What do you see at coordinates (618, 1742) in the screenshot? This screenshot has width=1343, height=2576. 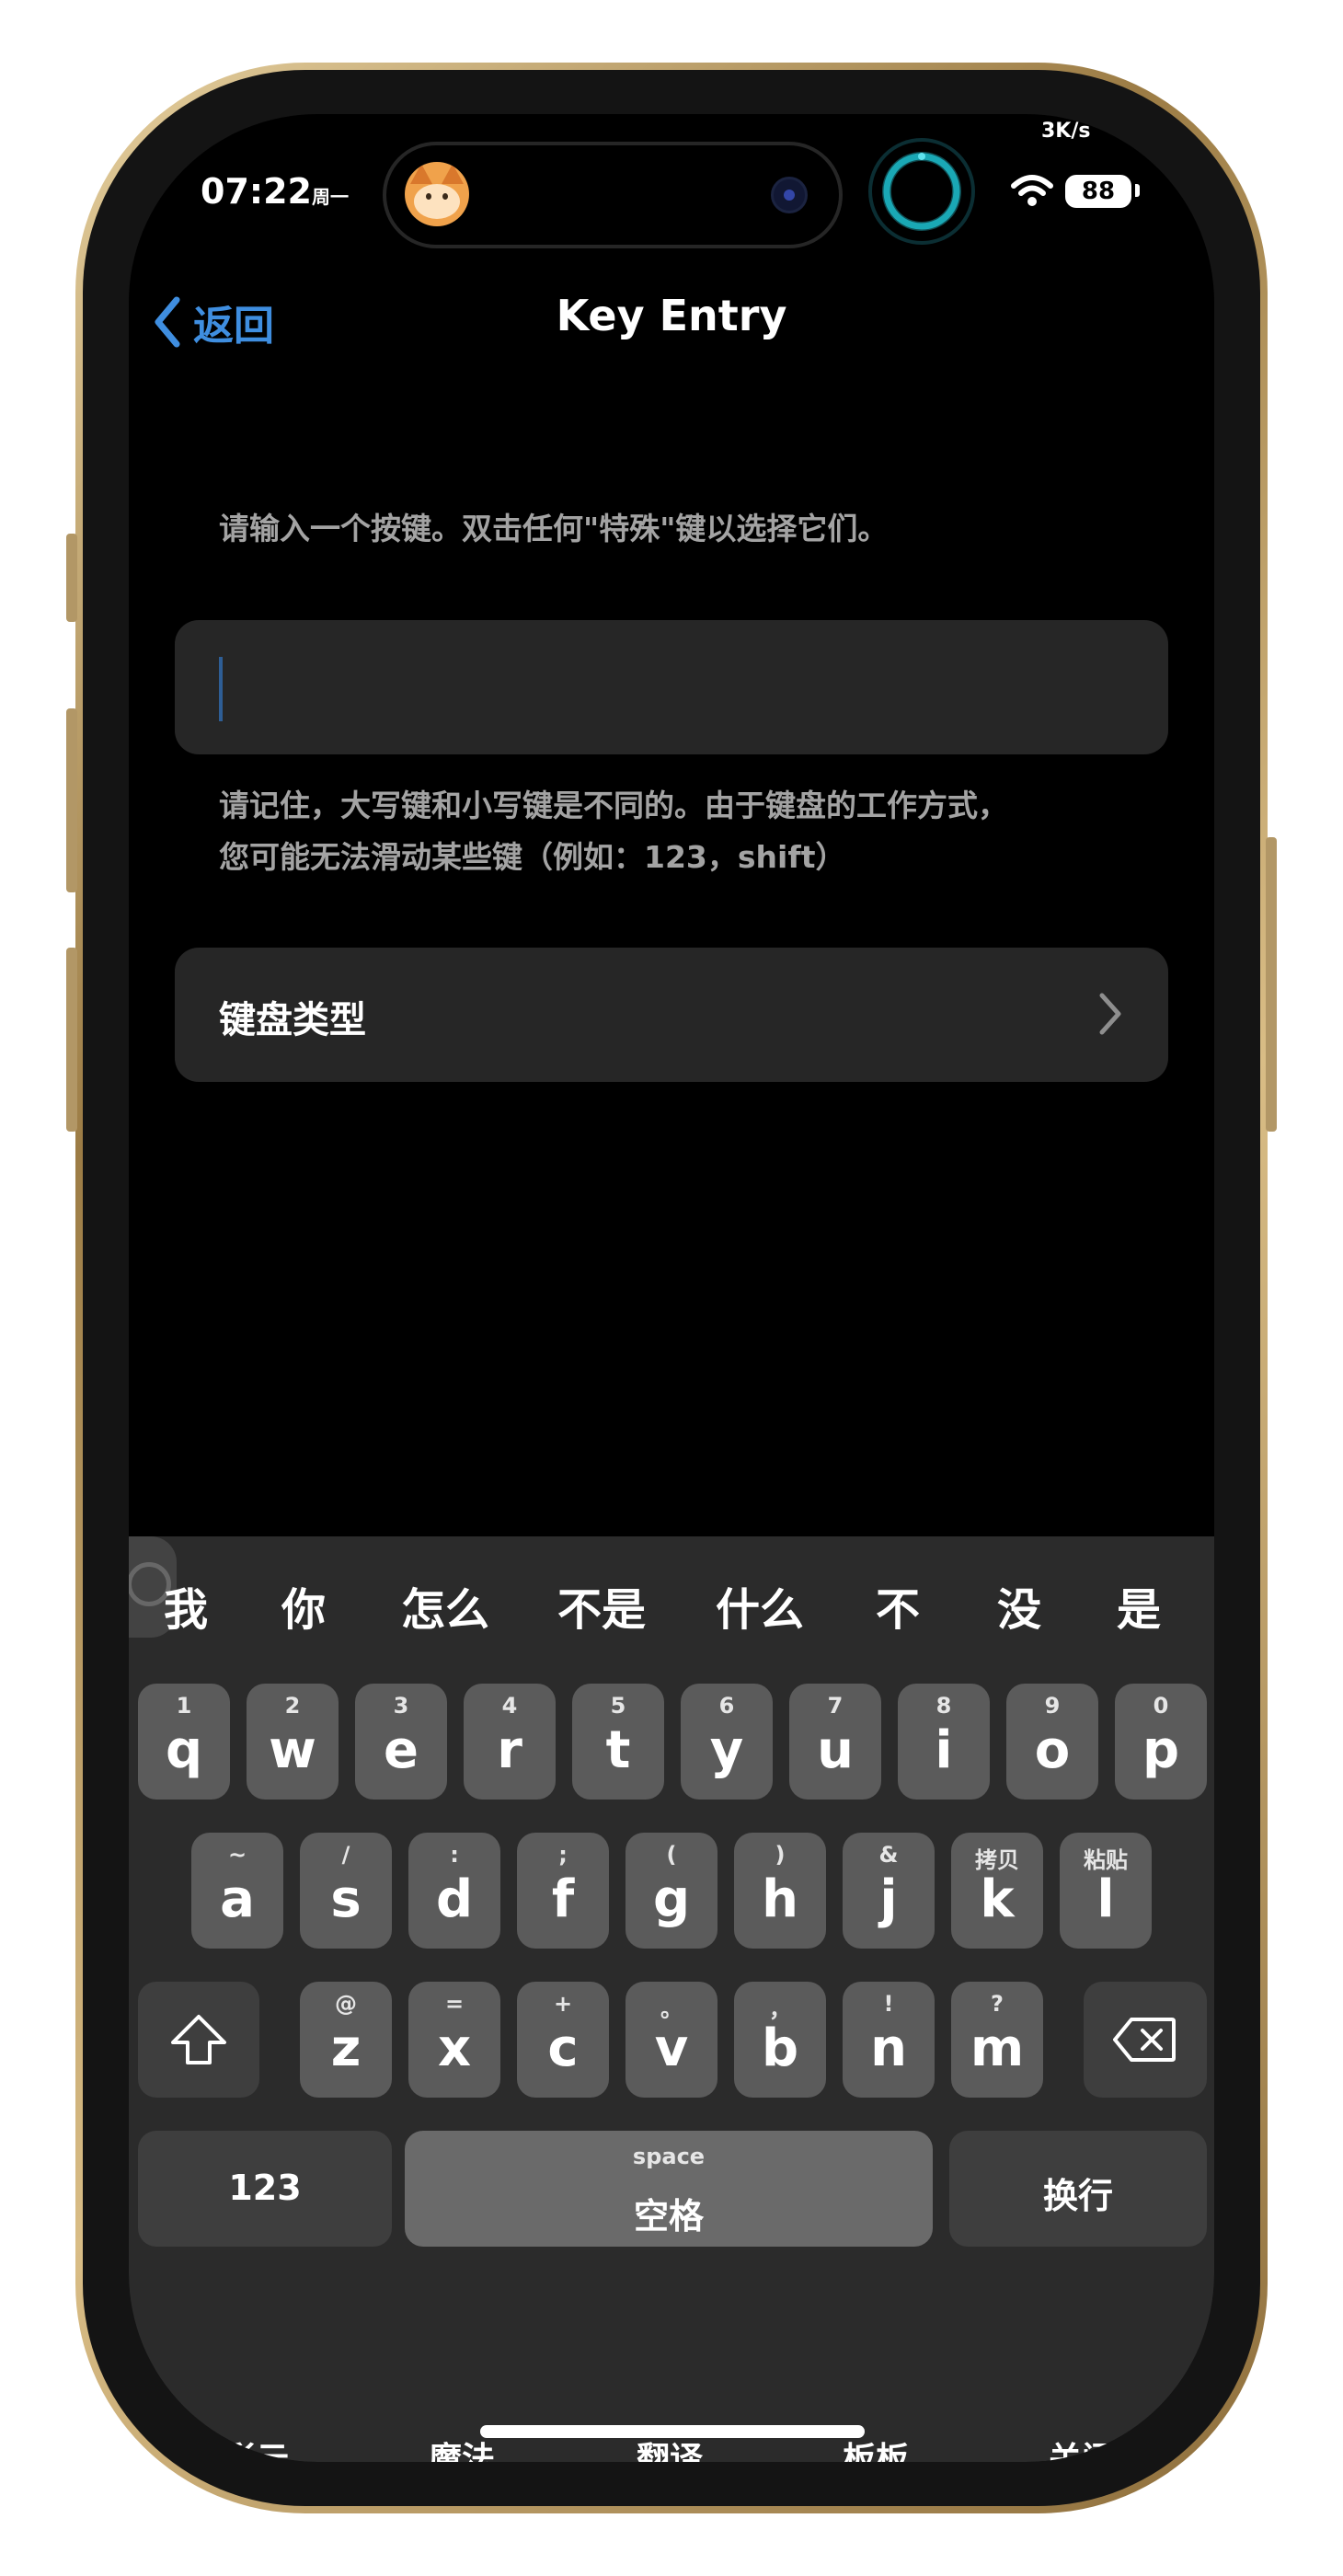 I see `key-t: 5t` at bounding box center [618, 1742].